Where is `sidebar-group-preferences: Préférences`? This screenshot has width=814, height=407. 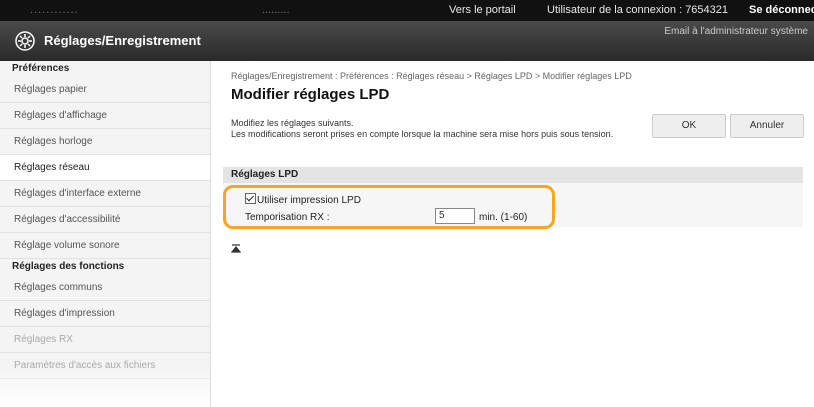
sidebar-group-preferences: Préférences is located at coordinates (41, 68).